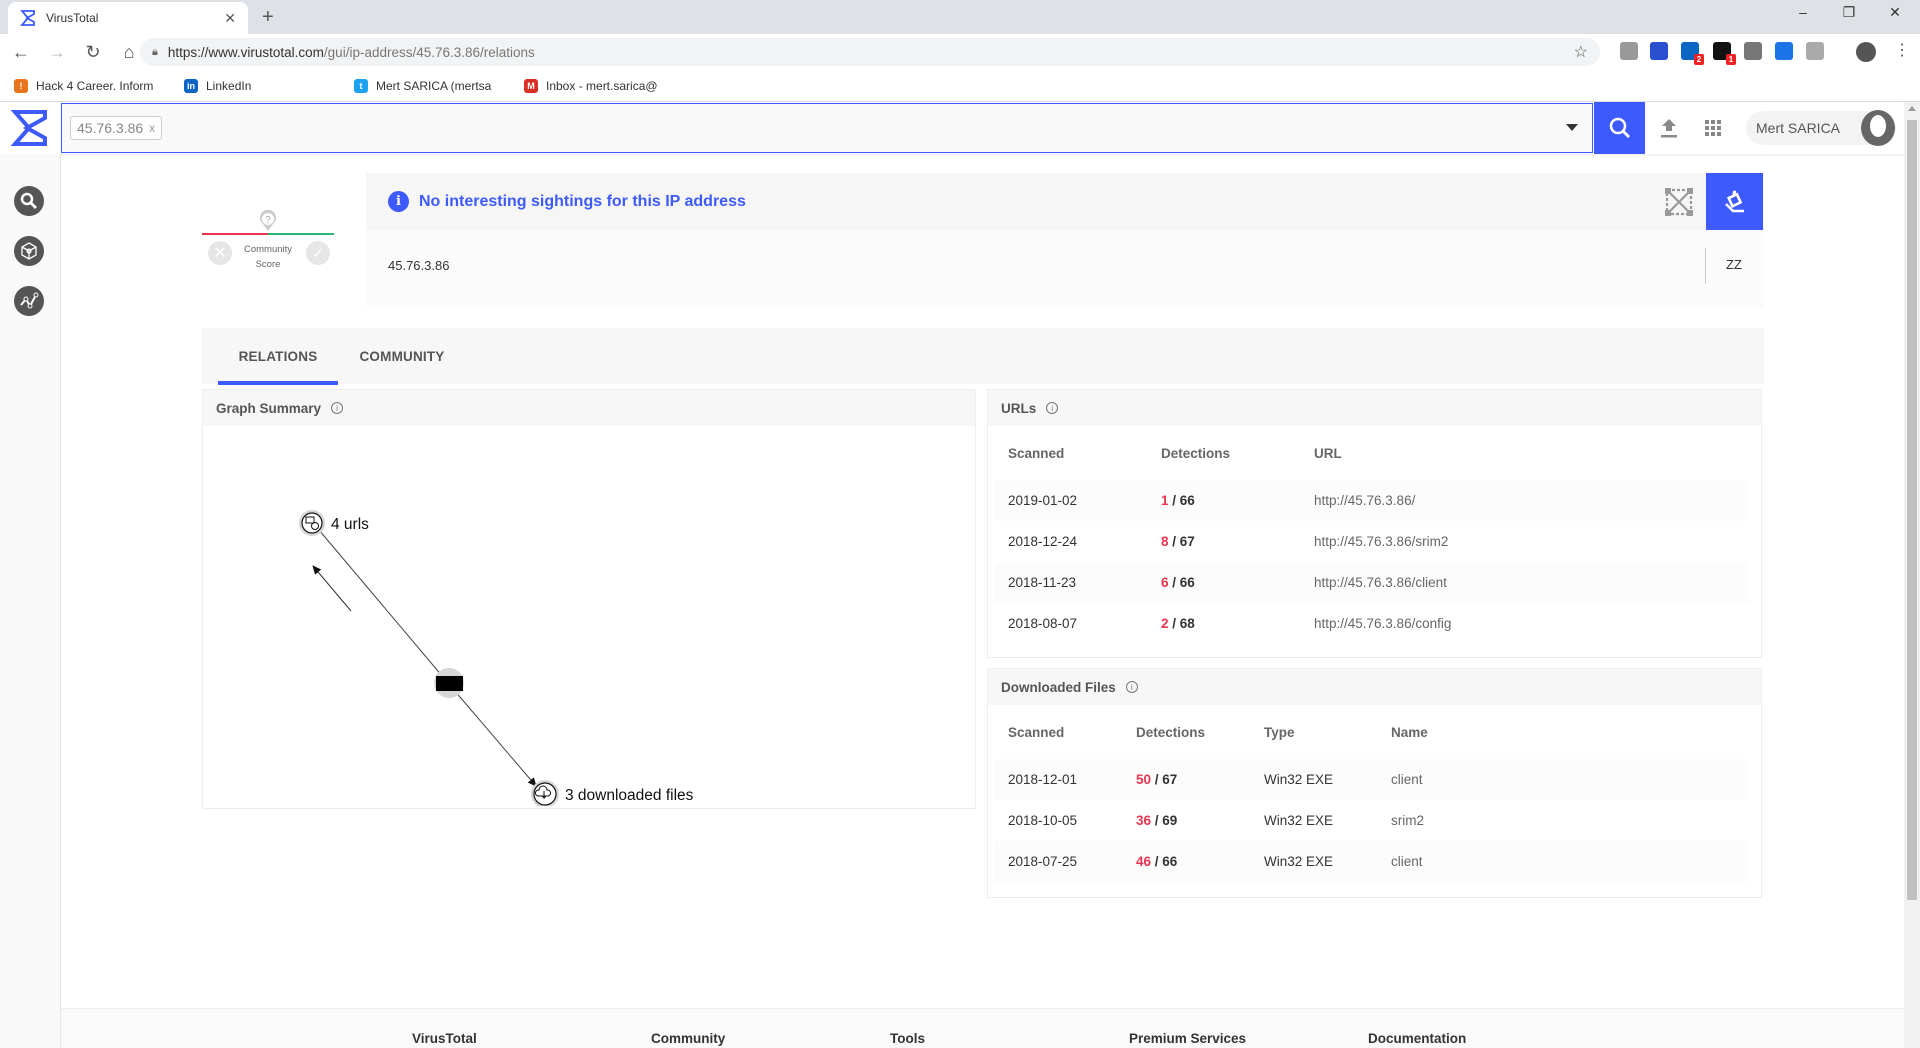 The image size is (1920, 1048). Describe the element at coordinates (1849, 12) in the screenshot. I see `maximize-button: ❐` at that location.